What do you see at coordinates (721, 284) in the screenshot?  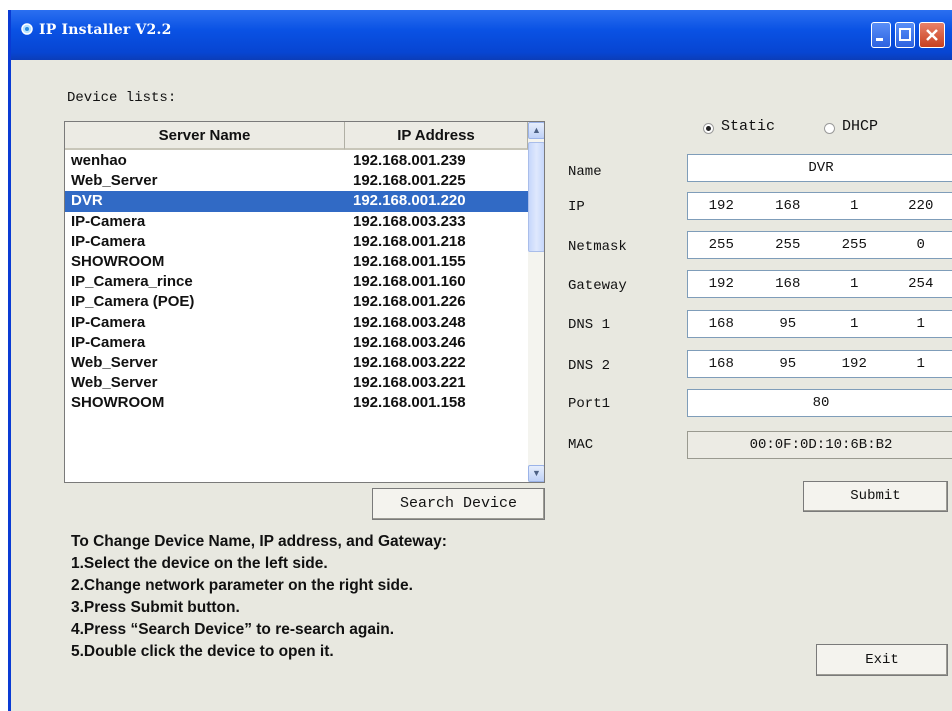 I see `gateway-octet-1: 192` at bounding box center [721, 284].